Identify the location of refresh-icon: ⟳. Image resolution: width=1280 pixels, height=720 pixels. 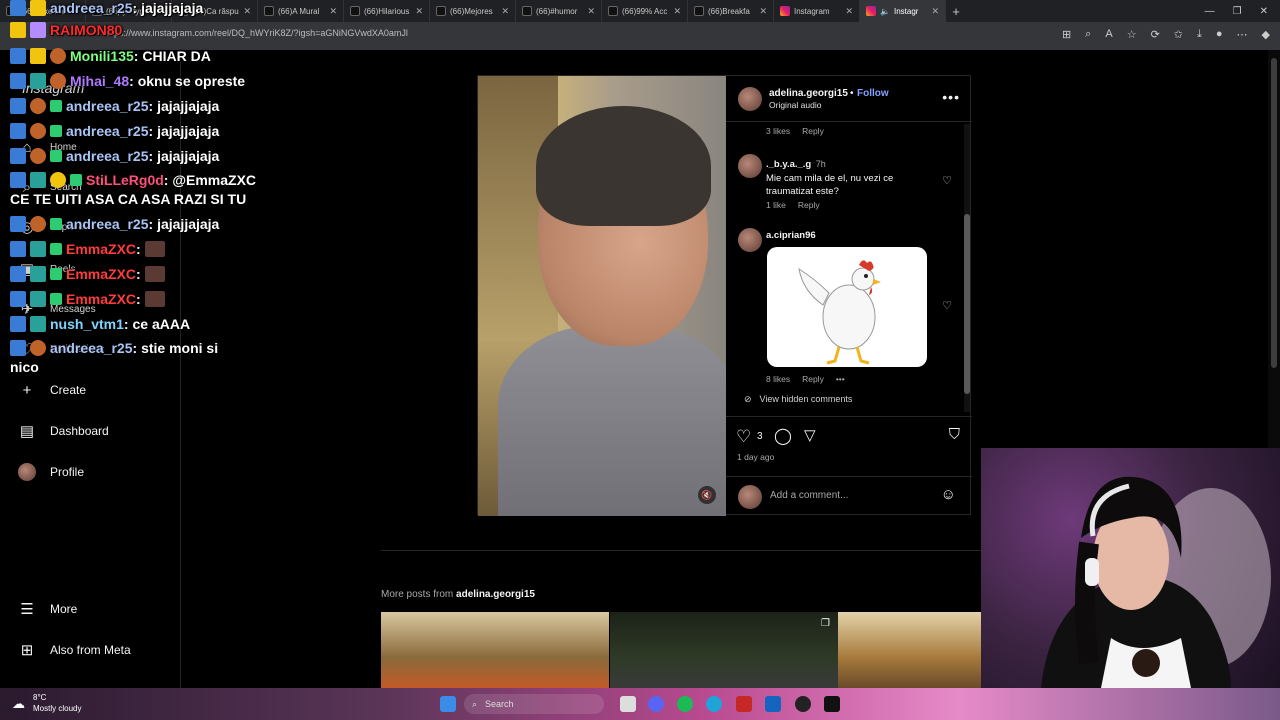
(1155, 34).